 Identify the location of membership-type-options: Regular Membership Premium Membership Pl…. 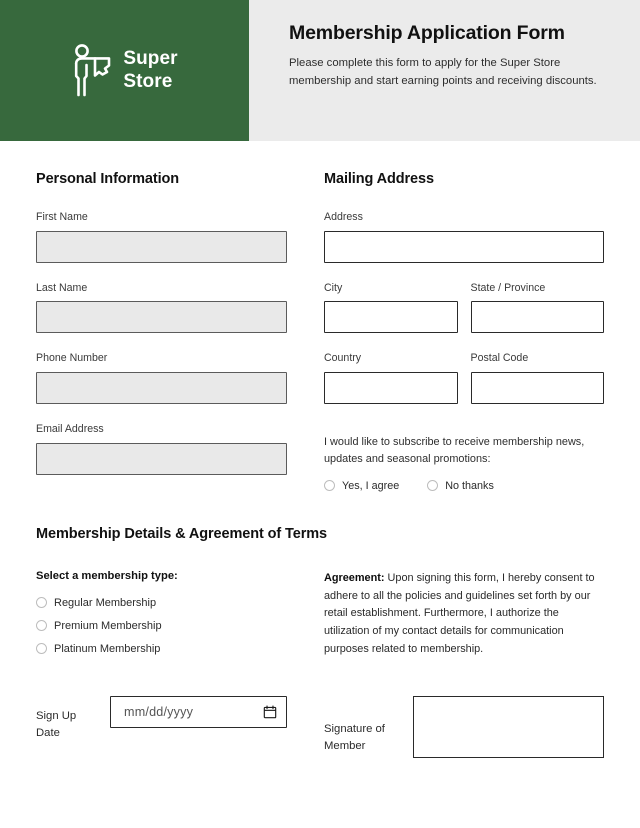
(161, 626).